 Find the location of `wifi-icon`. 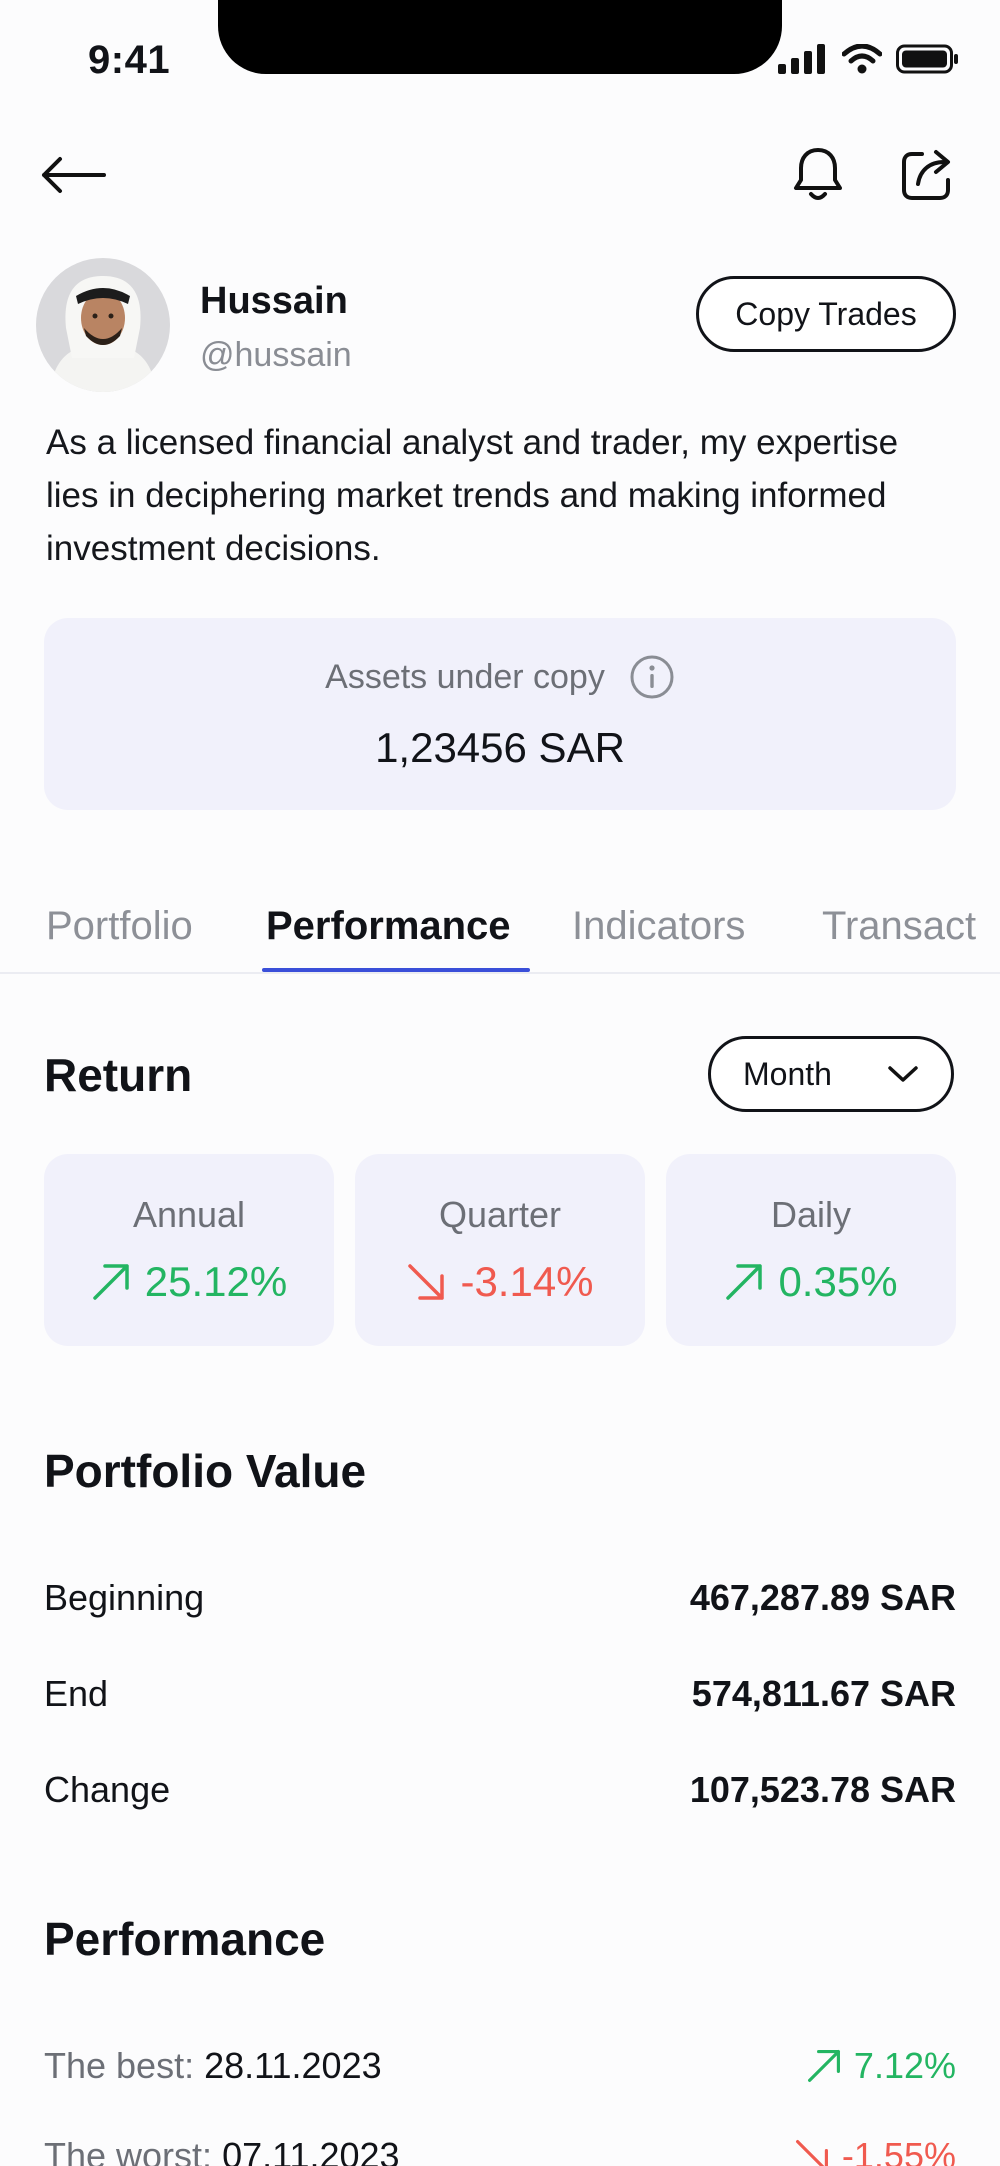

wifi-icon is located at coordinates (862, 59).